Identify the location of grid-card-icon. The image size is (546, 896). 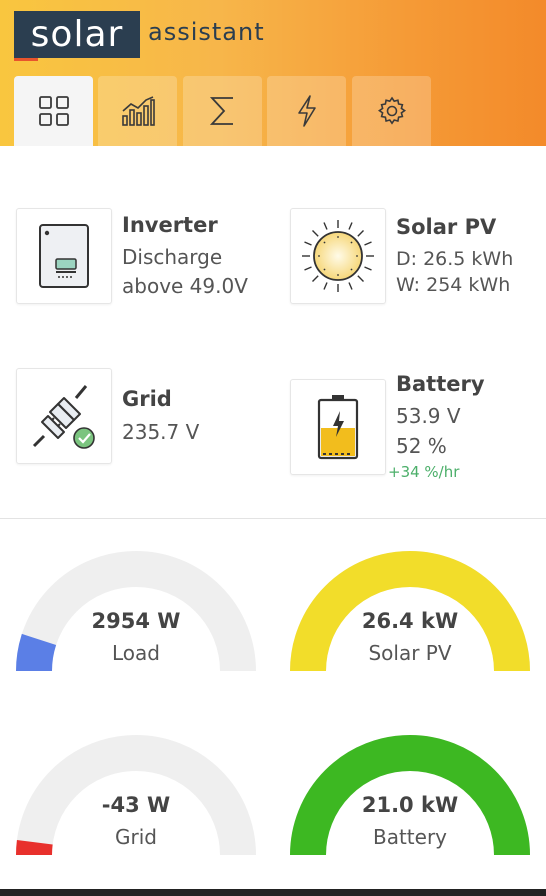
(64, 416).